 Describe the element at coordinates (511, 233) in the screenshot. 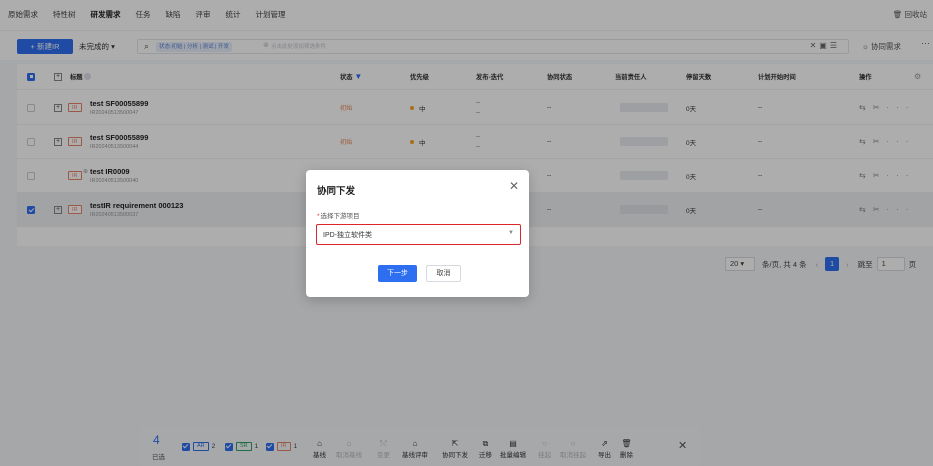

I see `chevron-down-icon: ▼` at that location.